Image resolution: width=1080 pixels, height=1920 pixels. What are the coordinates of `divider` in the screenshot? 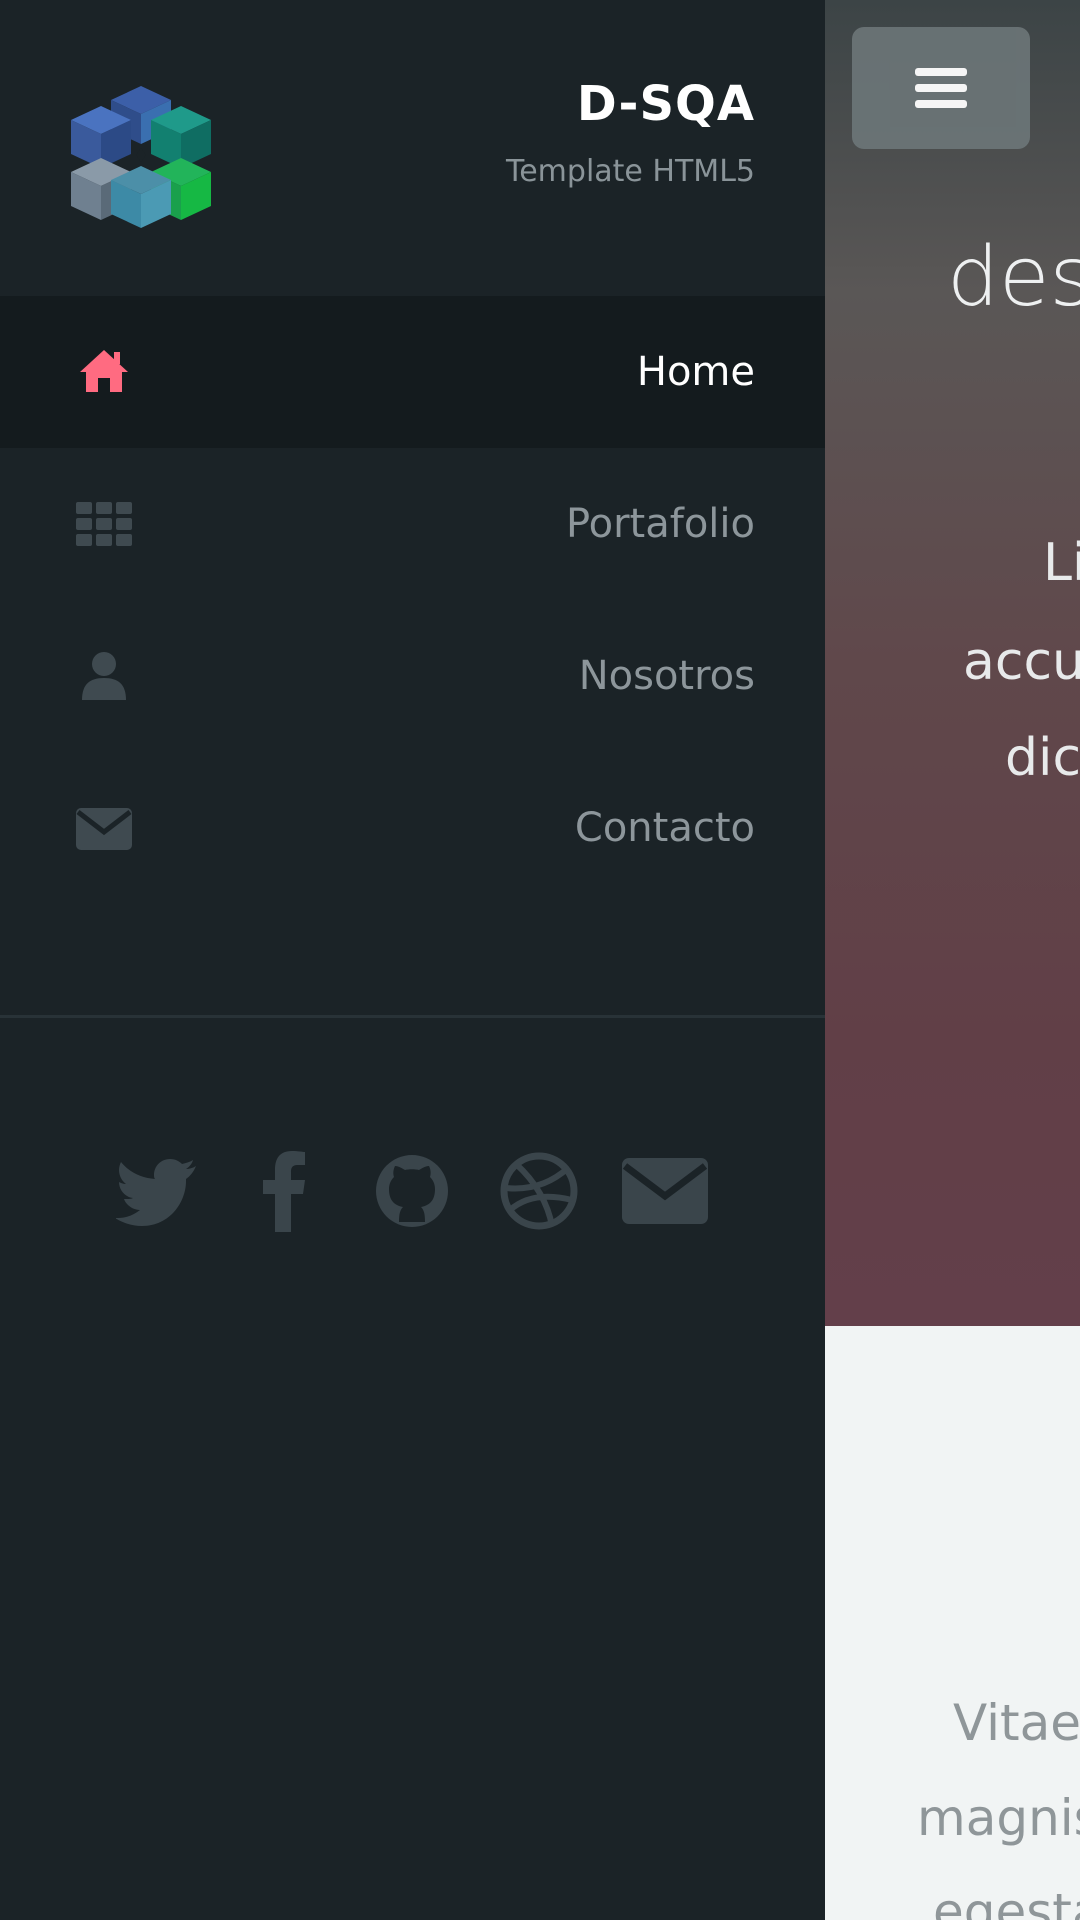 It's located at (412, 1016).